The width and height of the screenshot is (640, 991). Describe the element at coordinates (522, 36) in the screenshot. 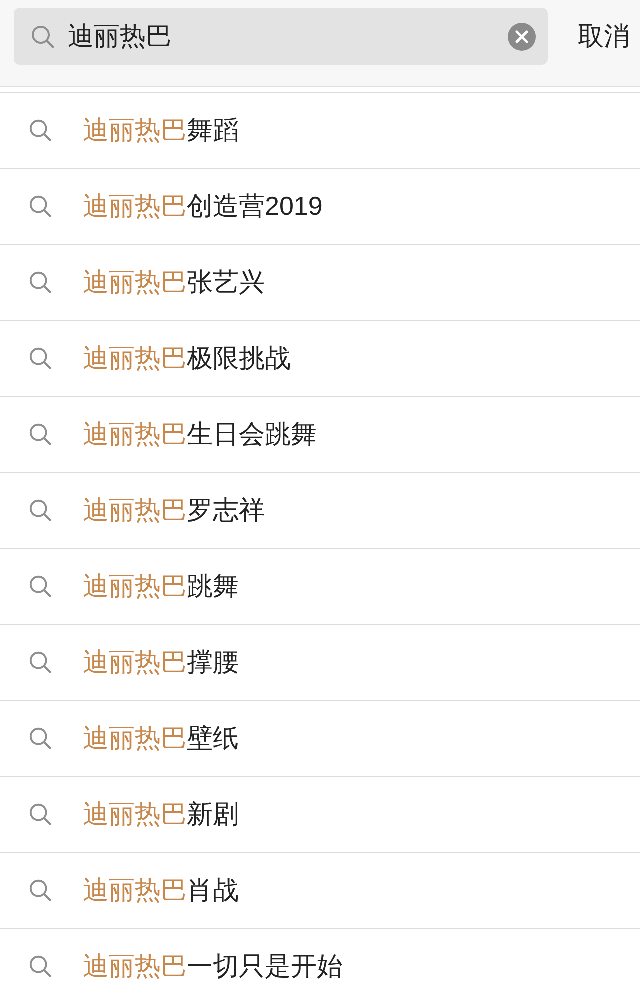

I see `clear-icon` at that location.